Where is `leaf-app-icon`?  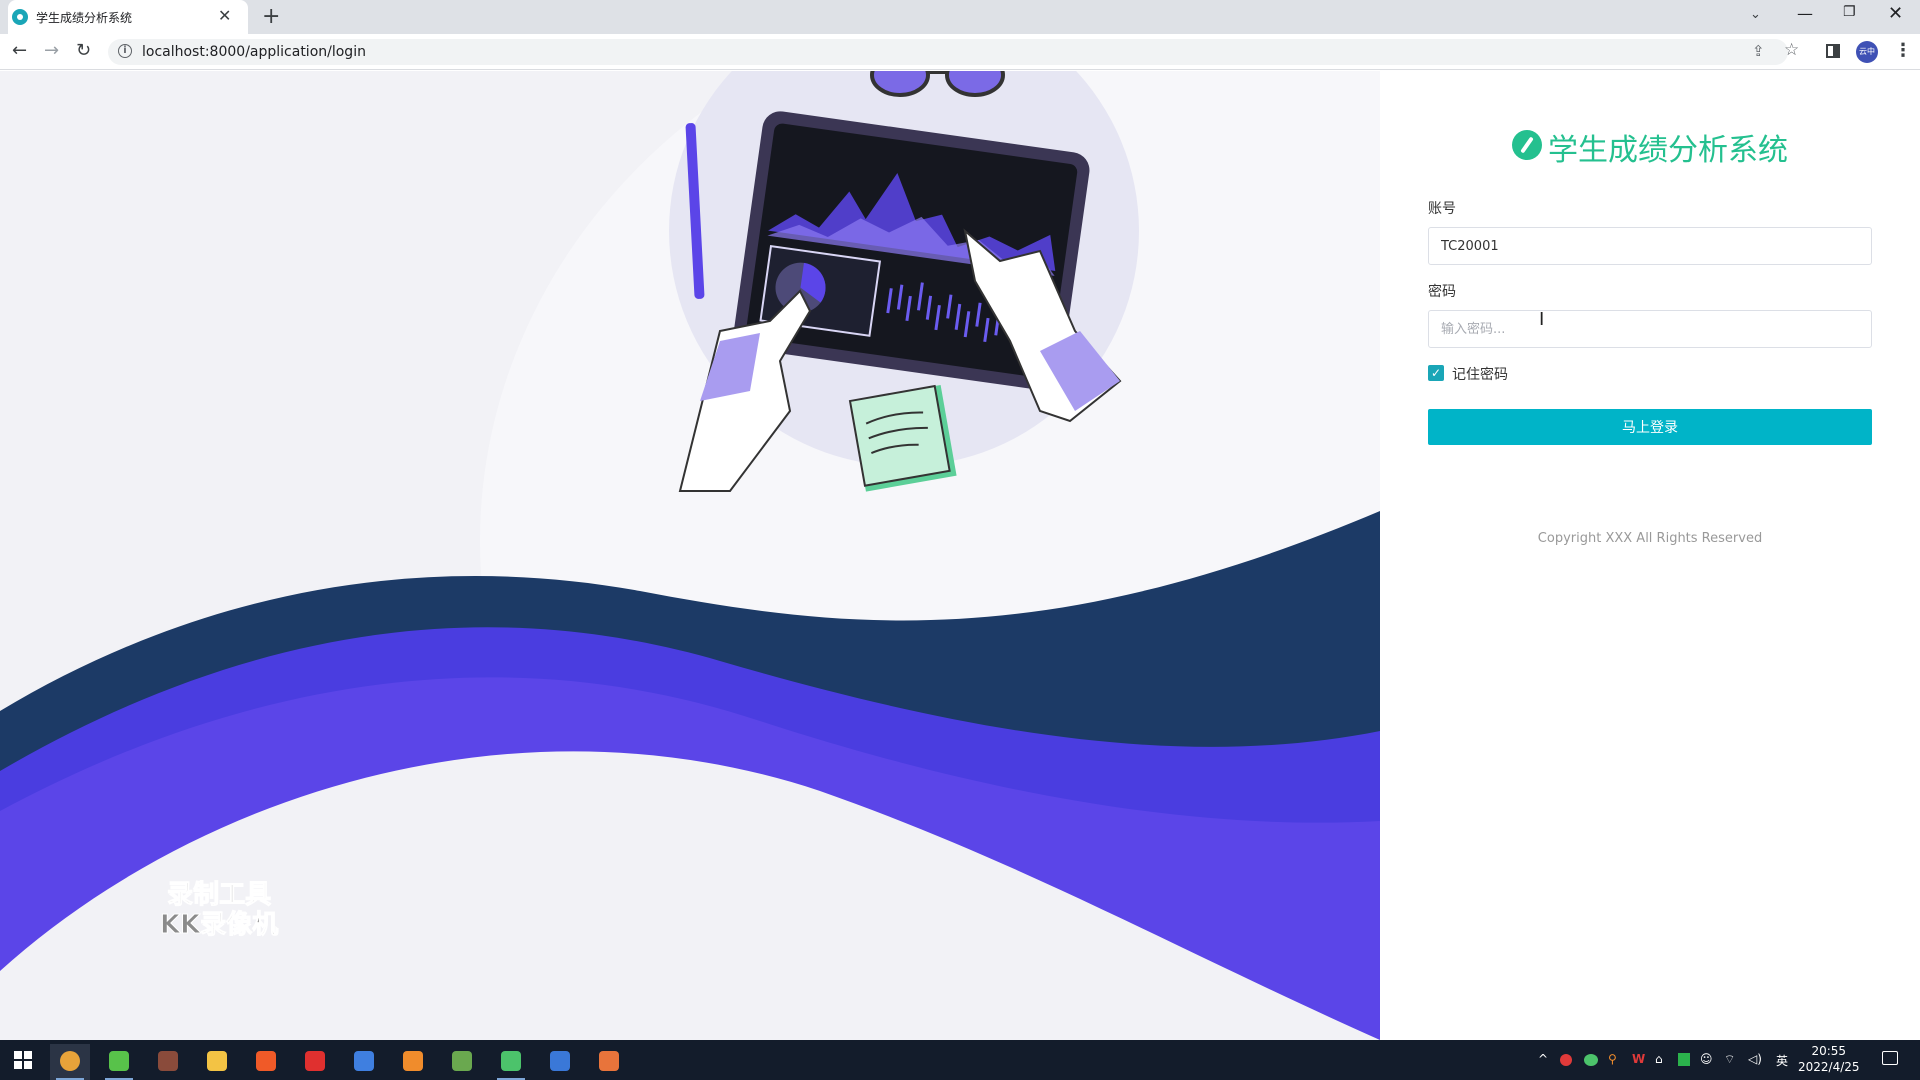
leaf-app-icon is located at coordinates (119, 1062).